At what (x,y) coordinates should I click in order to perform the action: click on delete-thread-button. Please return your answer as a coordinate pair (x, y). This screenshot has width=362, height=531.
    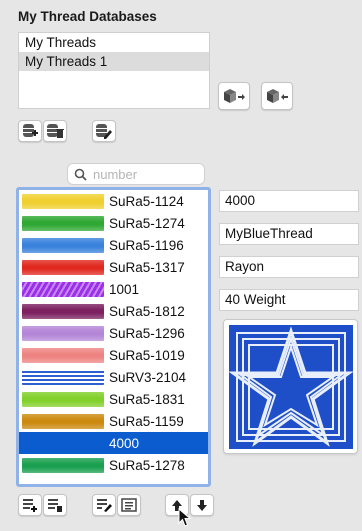
    Looking at the image, I should click on (55, 505).